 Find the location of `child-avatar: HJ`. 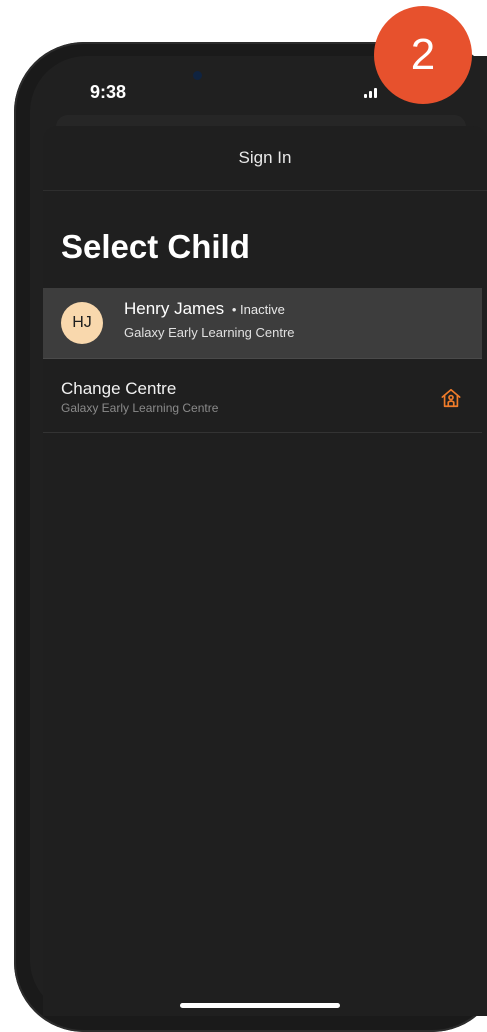

child-avatar: HJ is located at coordinates (82, 323).